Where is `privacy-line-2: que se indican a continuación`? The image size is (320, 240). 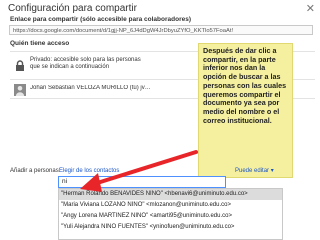 privacy-line-2: que se indican a continuación is located at coordinates (70, 67).